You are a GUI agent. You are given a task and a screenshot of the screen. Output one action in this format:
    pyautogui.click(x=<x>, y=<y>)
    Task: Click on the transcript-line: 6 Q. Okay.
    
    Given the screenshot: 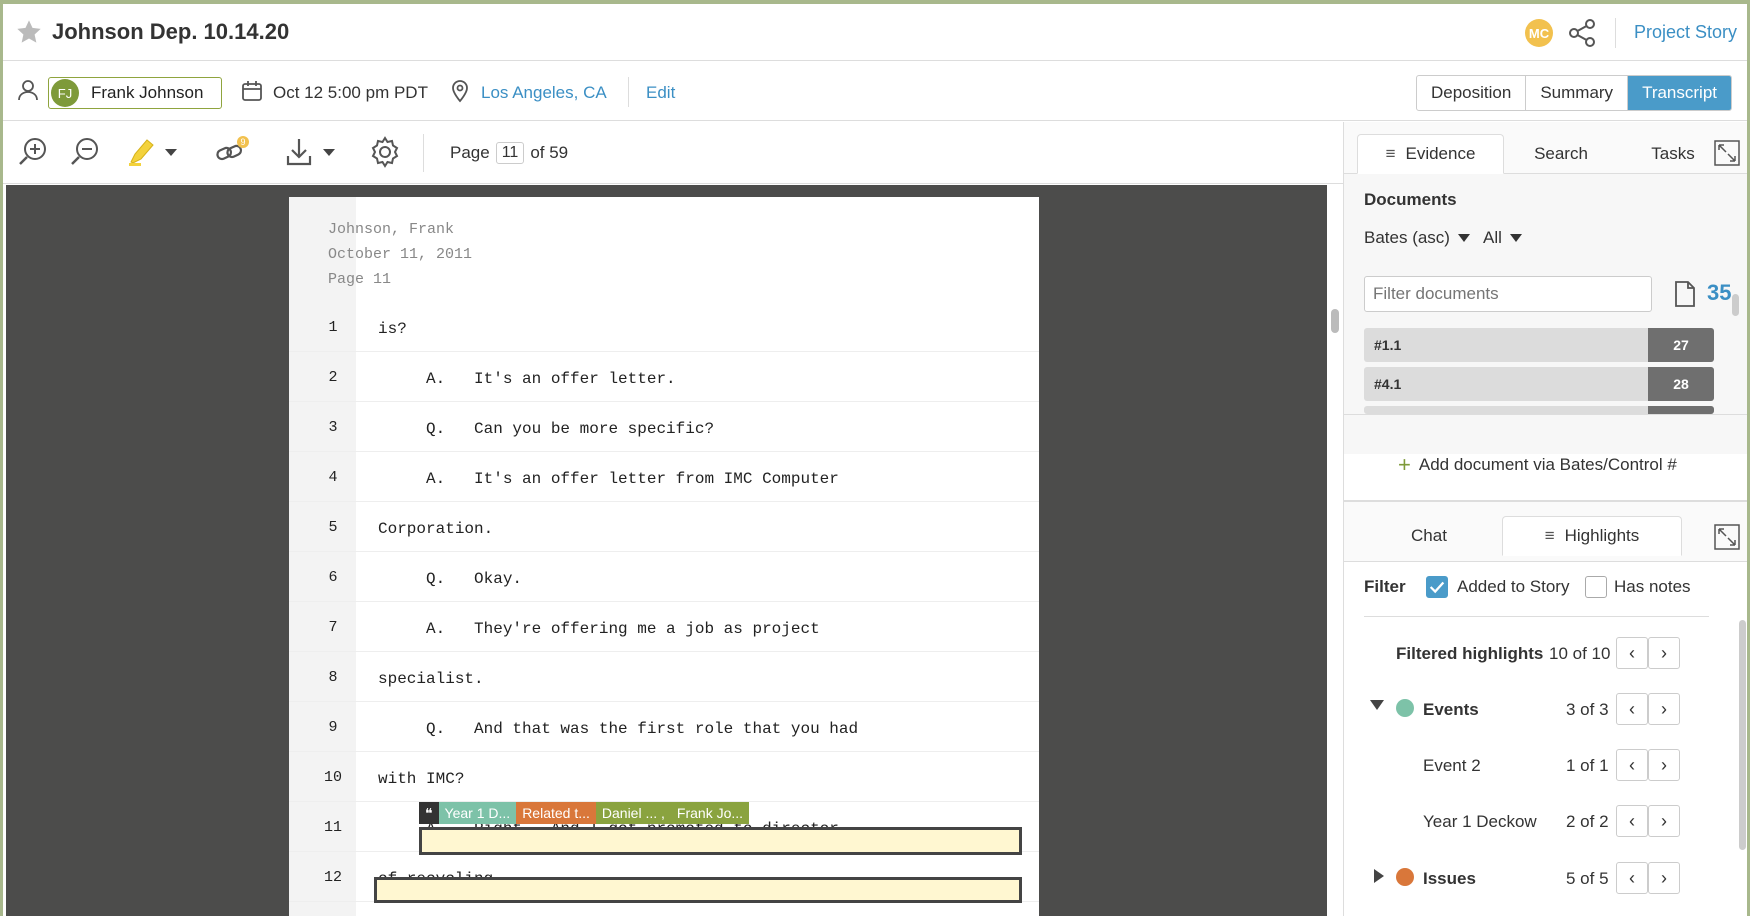 What is the action you would take?
    pyautogui.click(x=664, y=577)
    